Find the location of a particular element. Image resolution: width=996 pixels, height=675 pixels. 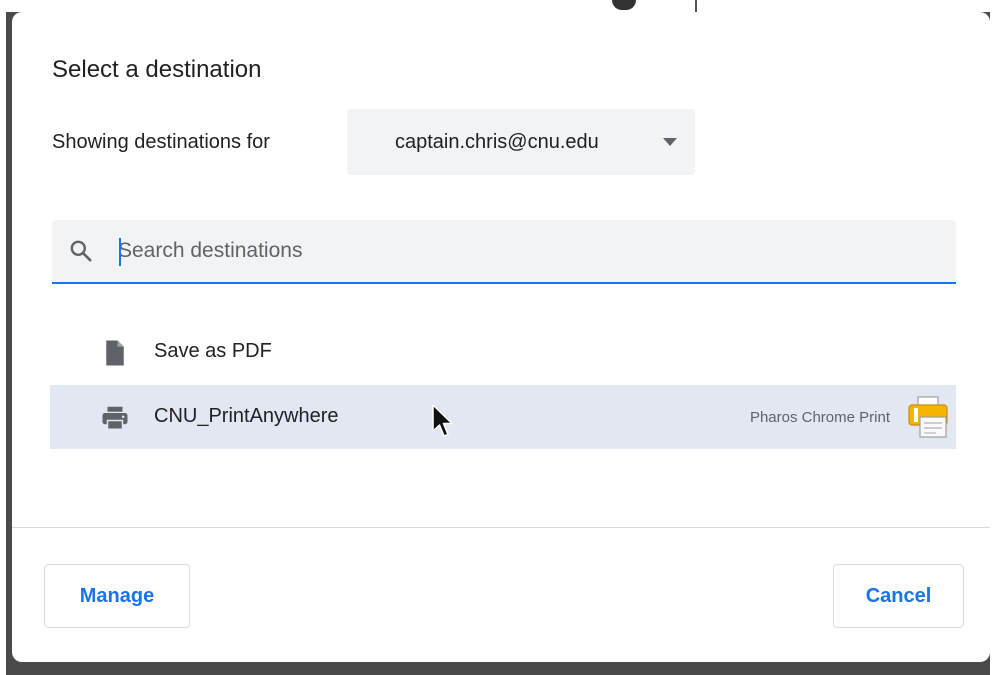

frame-edge-right is located at coordinates (993, 337).